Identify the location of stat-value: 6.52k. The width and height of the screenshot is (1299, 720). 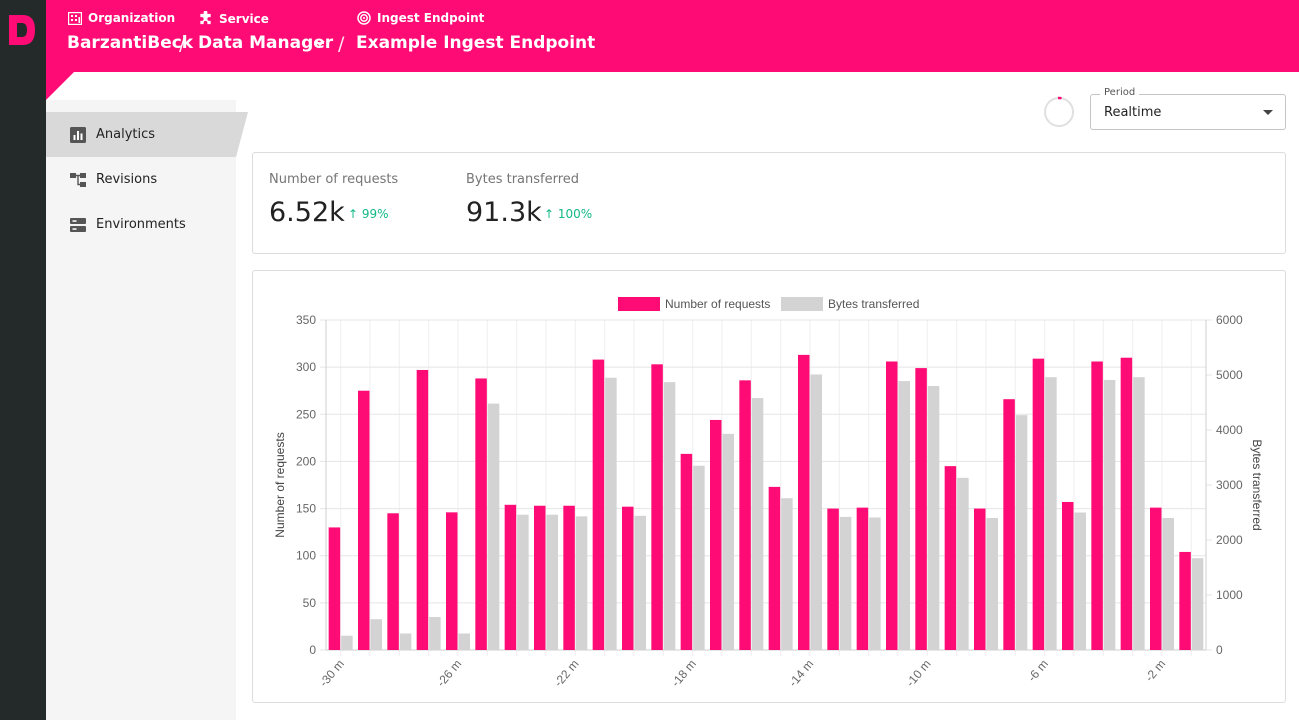
(307, 212).